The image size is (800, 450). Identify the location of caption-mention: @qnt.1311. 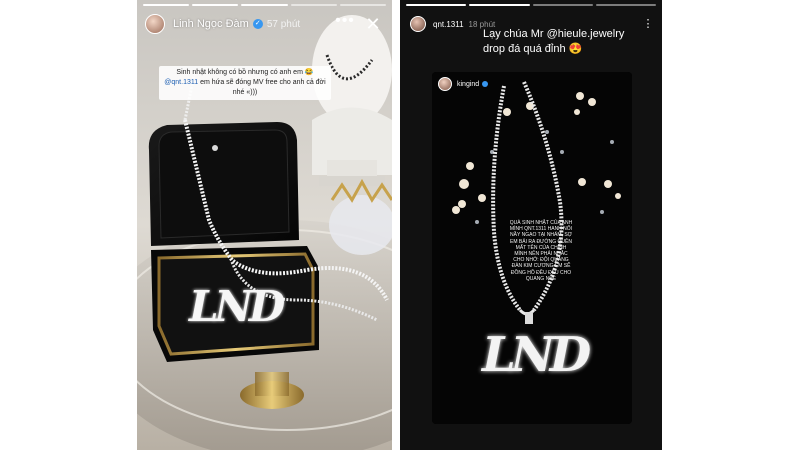
(181, 82).